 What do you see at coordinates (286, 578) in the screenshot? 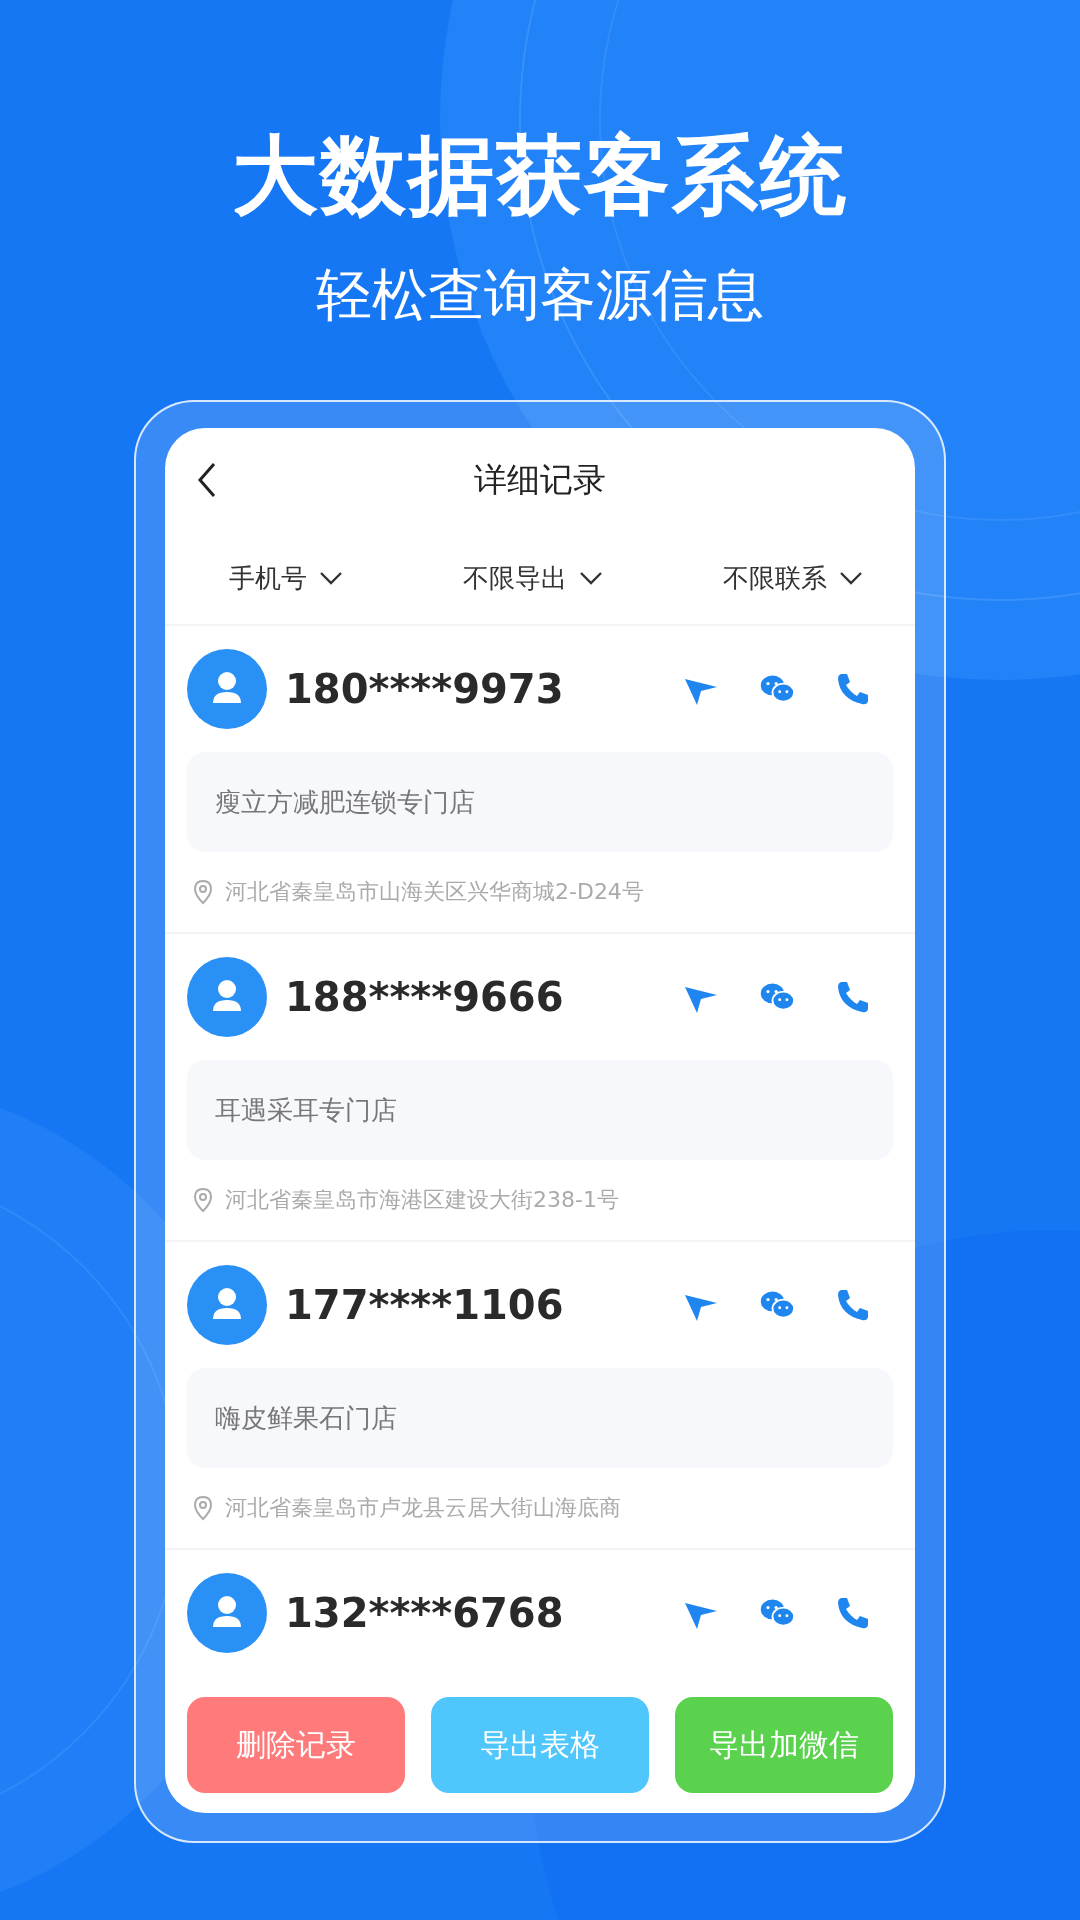
I see `filter-dropdown: 手机号` at bounding box center [286, 578].